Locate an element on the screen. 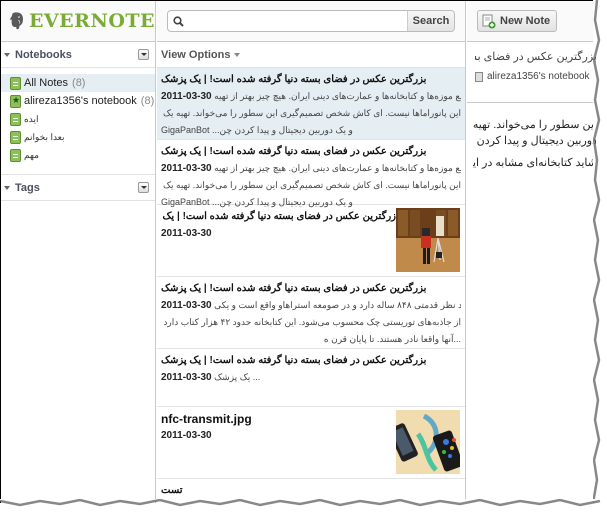 The image size is (607, 515). search-box: Search is located at coordinates (311, 21).